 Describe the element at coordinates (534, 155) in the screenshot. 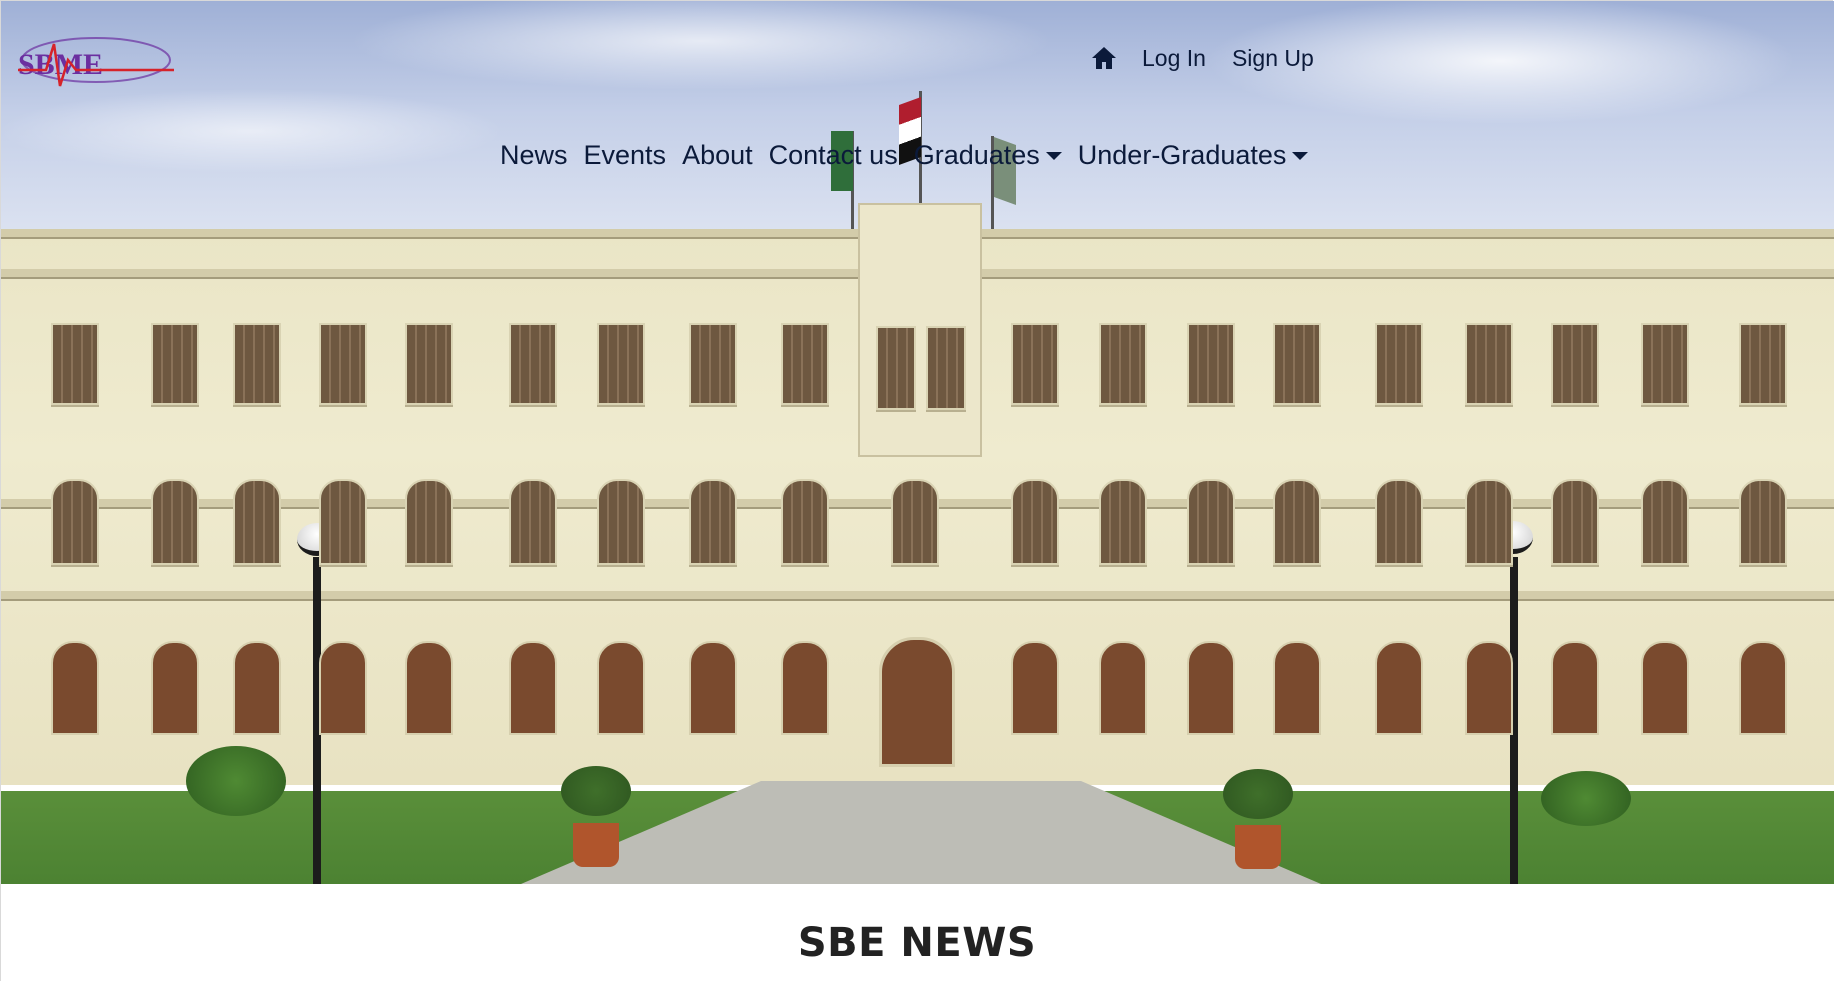

I see `nav-news: News` at that location.